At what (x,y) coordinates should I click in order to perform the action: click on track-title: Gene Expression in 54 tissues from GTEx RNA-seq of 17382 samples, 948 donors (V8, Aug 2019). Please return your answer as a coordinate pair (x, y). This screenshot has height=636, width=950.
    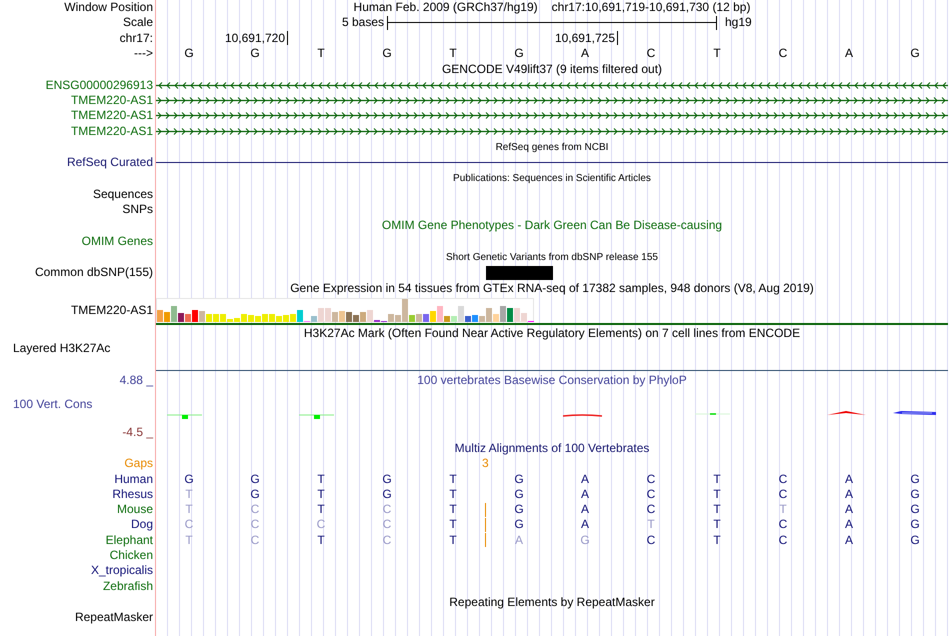
    Looking at the image, I should click on (552, 288).